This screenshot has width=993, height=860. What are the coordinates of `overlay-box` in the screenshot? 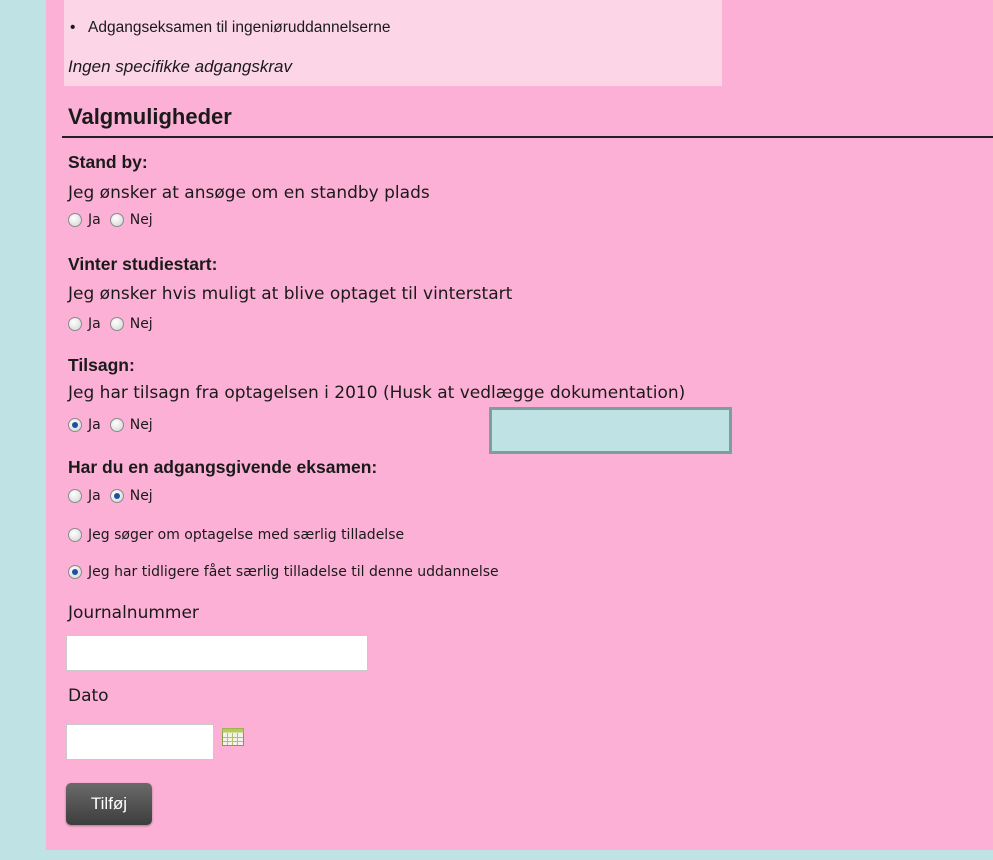 It's located at (610, 430).